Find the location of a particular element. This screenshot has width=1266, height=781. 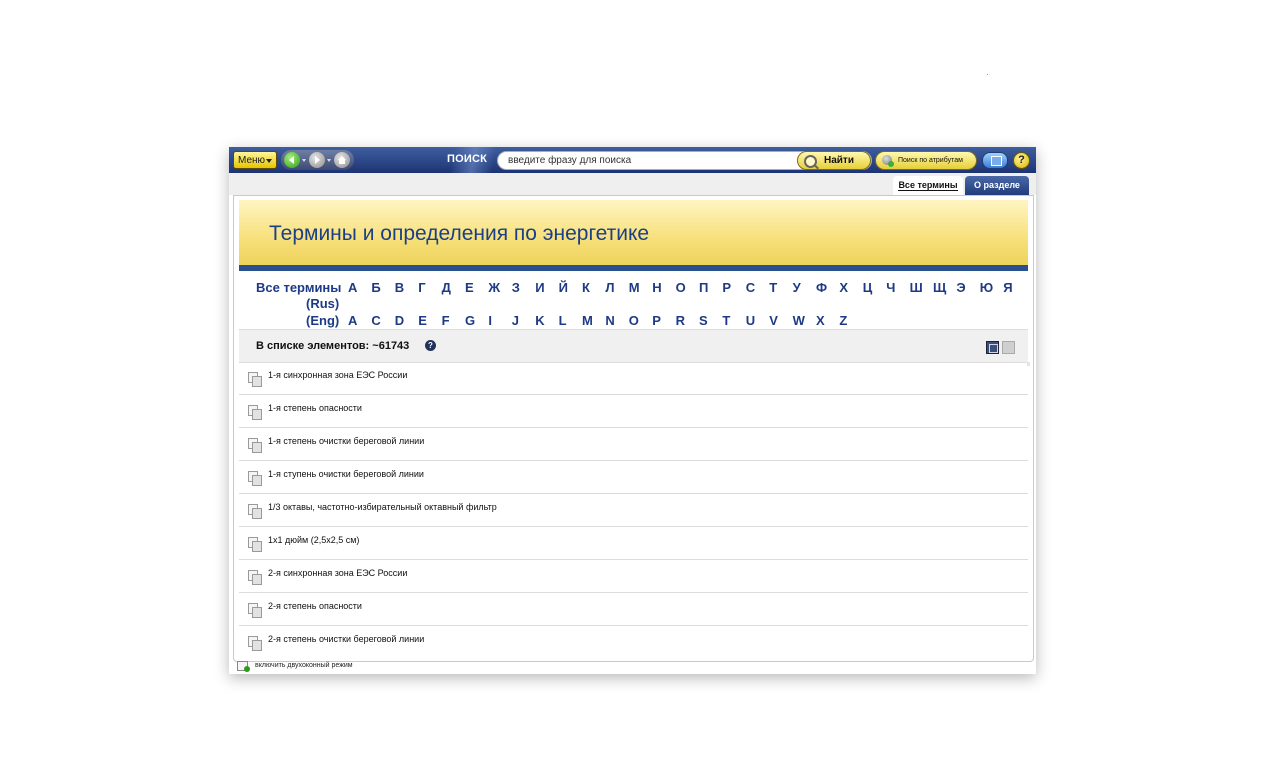

letter-link: У is located at coordinates (797, 287).